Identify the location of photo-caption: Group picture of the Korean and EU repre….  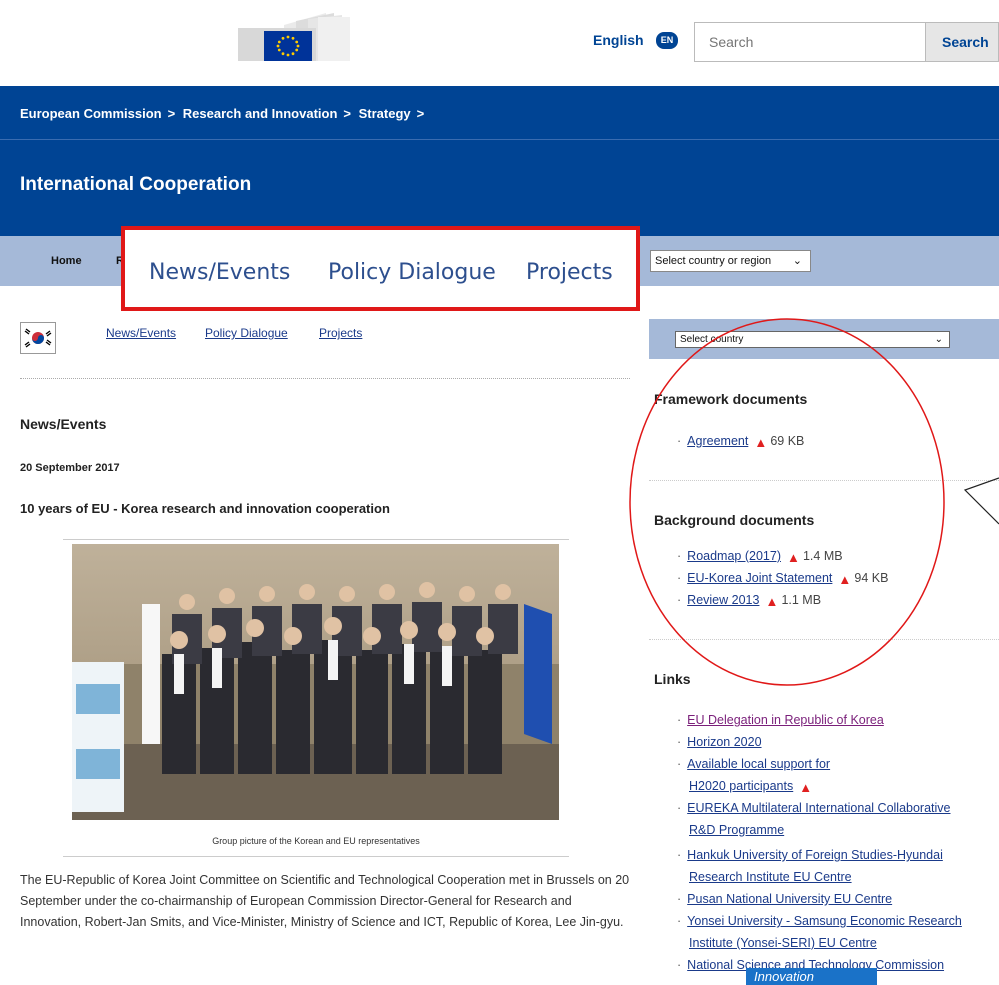
(316, 841).